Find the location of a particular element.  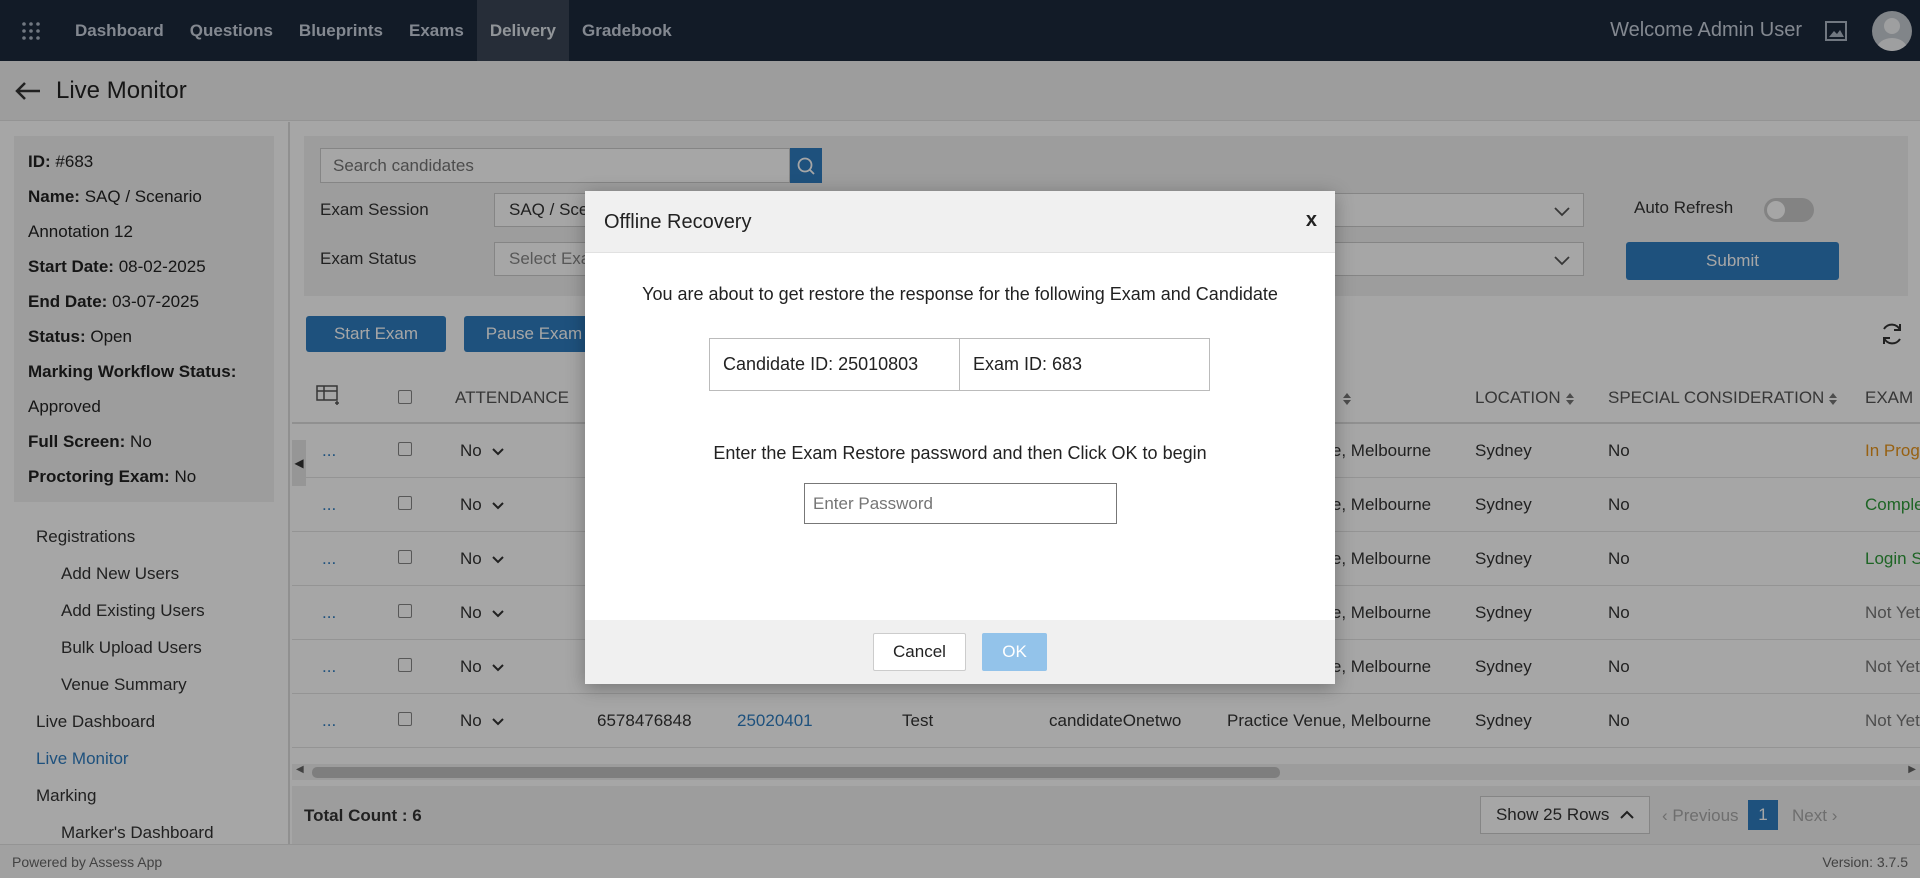

exam-id-box: Exam ID: 683 is located at coordinates (1084, 364).